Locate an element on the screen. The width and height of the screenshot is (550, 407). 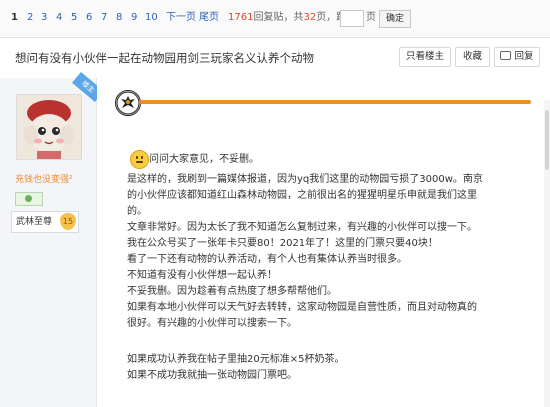
favorite-button: 收藏 is located at coordinates (472, 57).